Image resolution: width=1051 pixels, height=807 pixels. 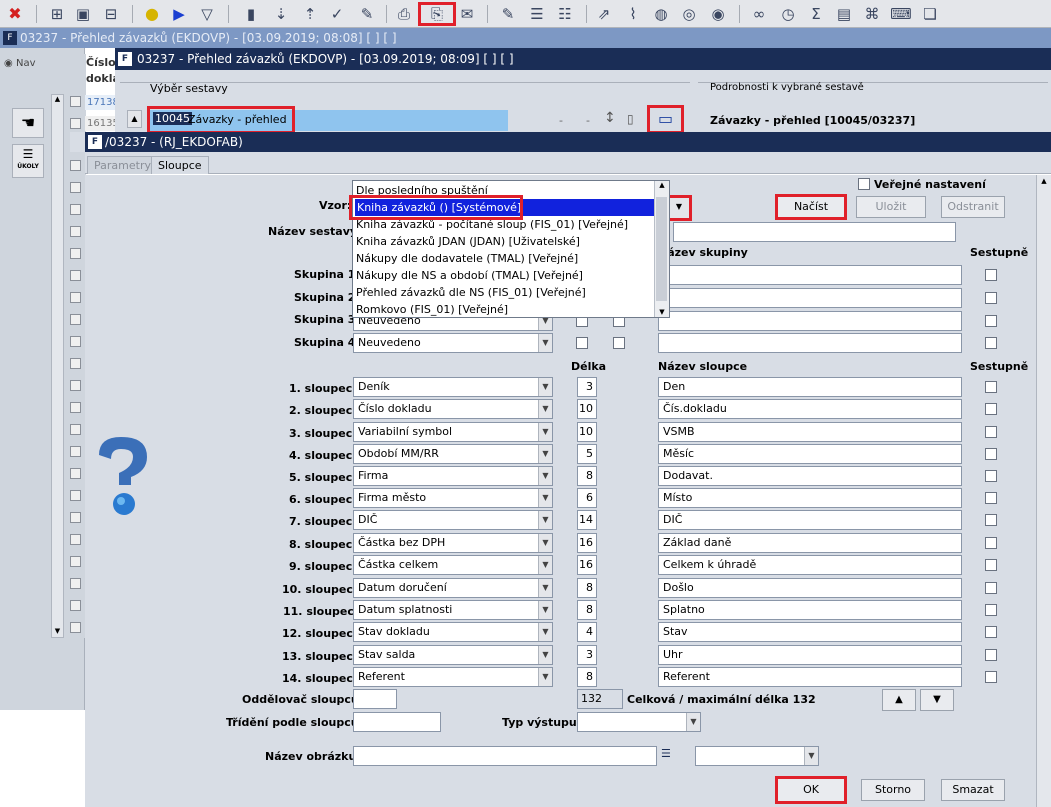 What do you see at coordinates (668, 756) in the screenshot?
I see `browse-icon: ☰` at bounding box center [668, 756].